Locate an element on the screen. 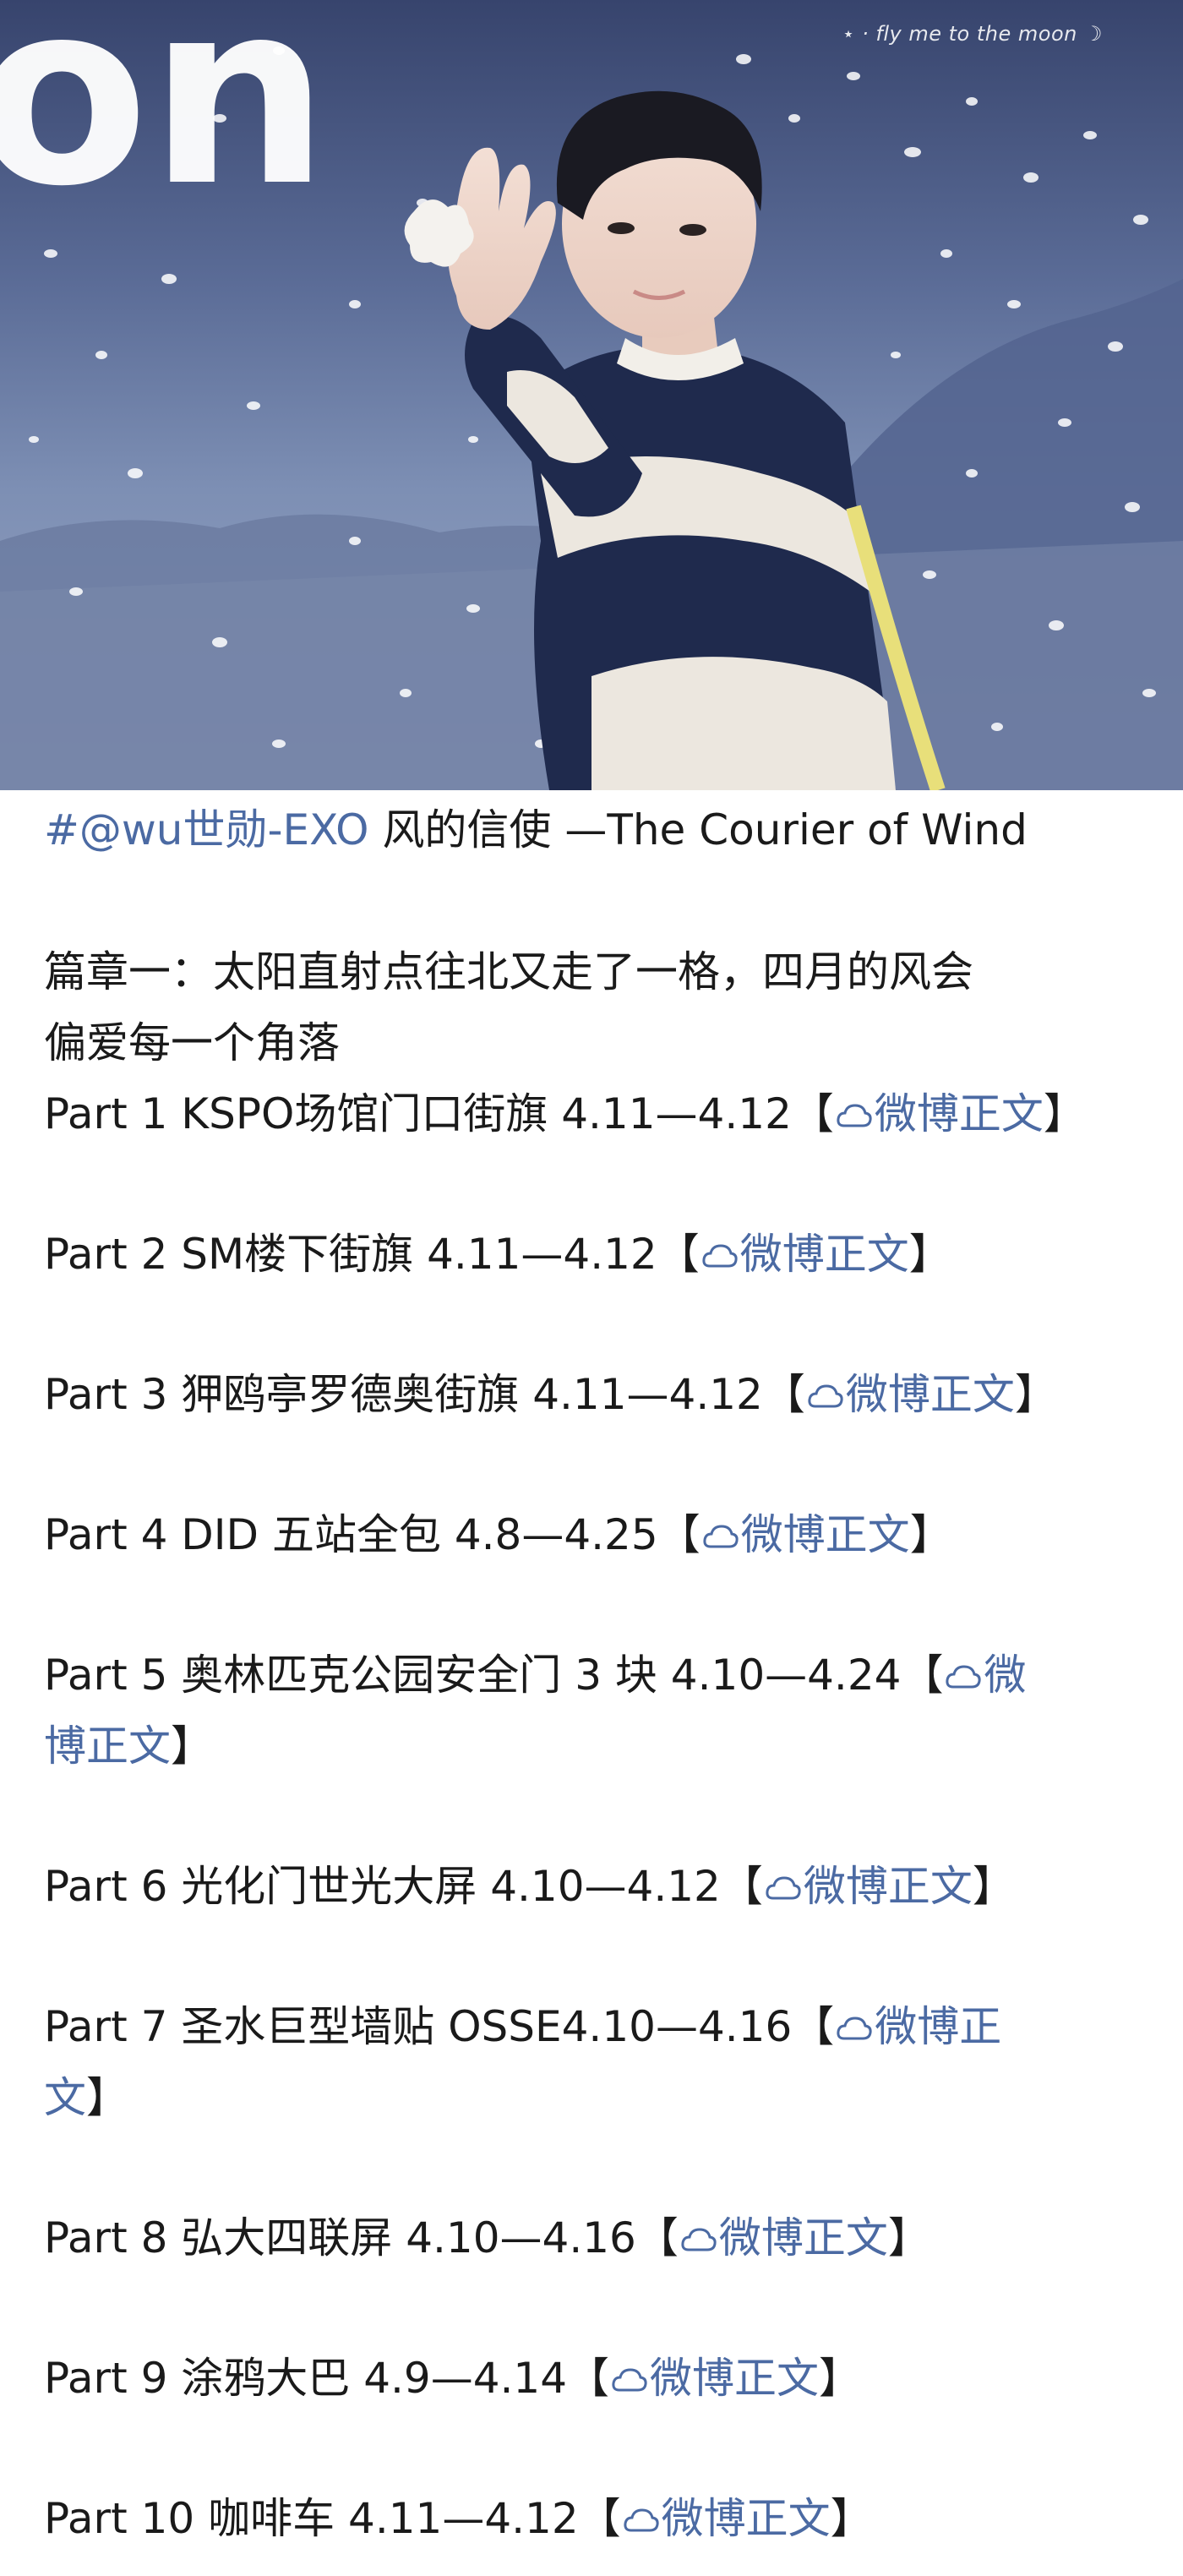 The width and height of the screenshot is (1183, 2576). part-label: Part 7 圣水巨型墙贴 OSSE4.10—4.16 is located at coordinates (418, 2027).